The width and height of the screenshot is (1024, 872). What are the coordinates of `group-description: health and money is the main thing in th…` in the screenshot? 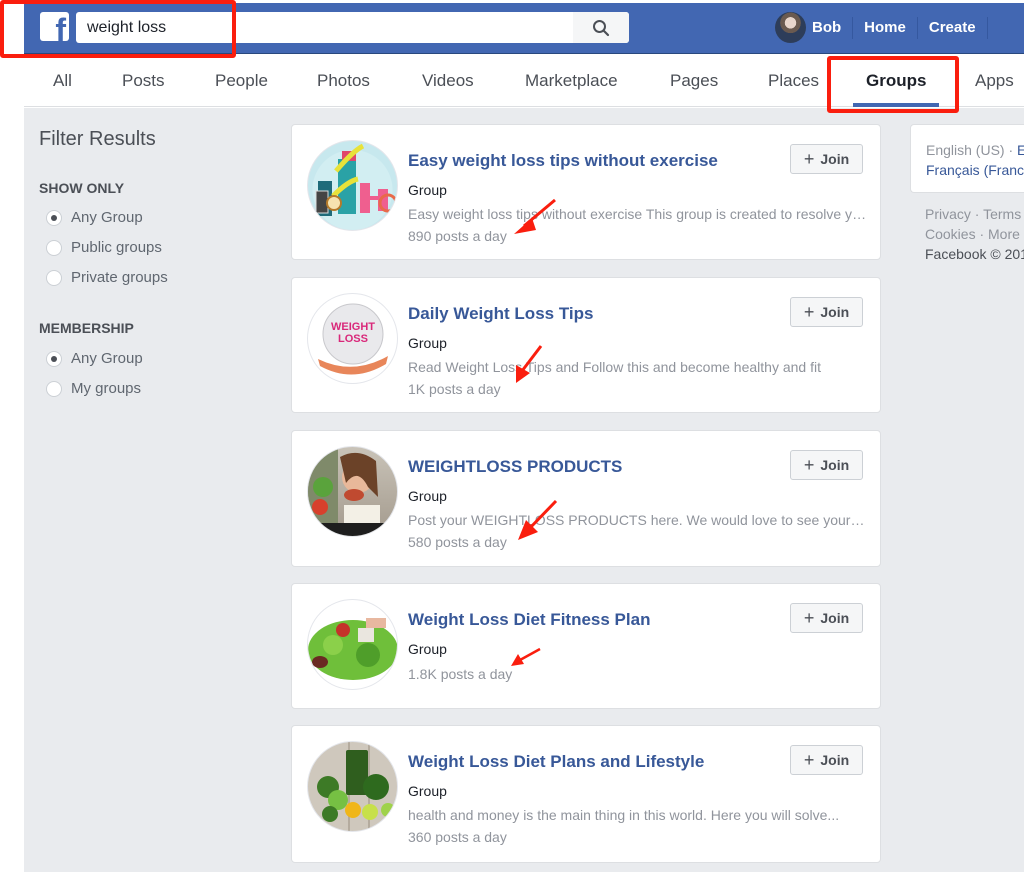 It's located at (624, 815).